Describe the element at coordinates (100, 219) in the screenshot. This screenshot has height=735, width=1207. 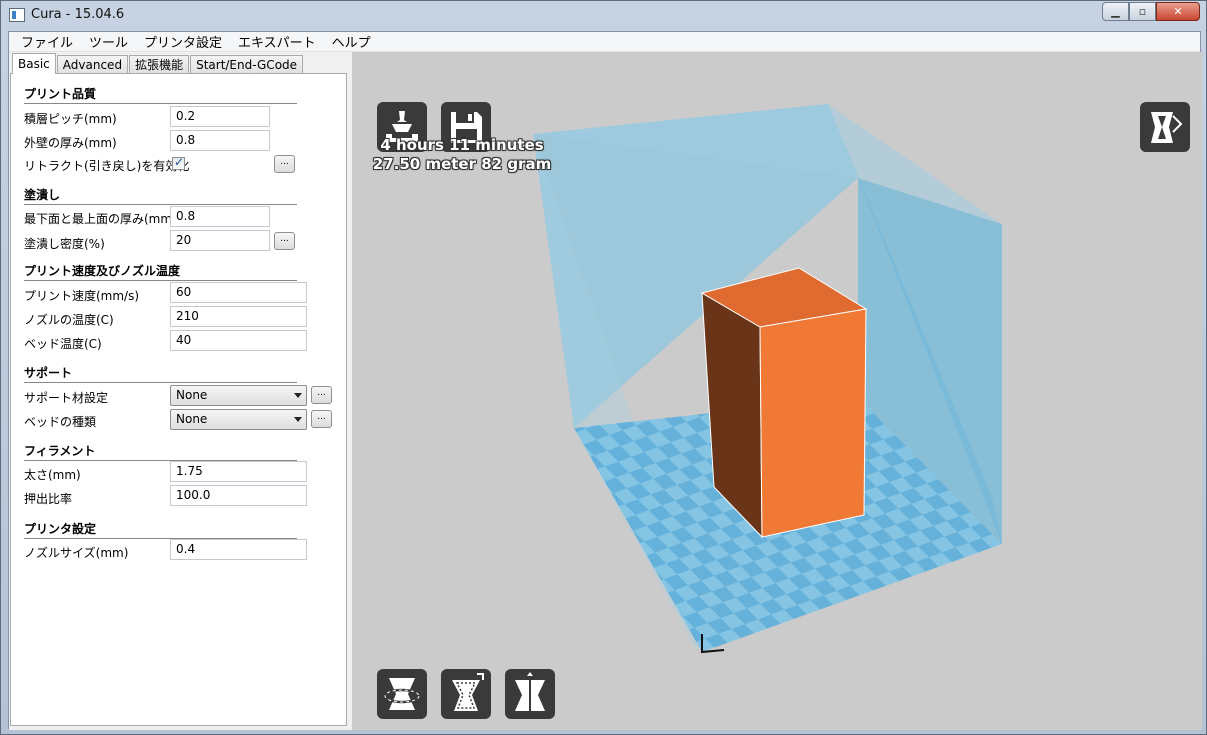
I see `label-bottom-top-thickness: 最下面と最上面の厚み(mm)` at that location.